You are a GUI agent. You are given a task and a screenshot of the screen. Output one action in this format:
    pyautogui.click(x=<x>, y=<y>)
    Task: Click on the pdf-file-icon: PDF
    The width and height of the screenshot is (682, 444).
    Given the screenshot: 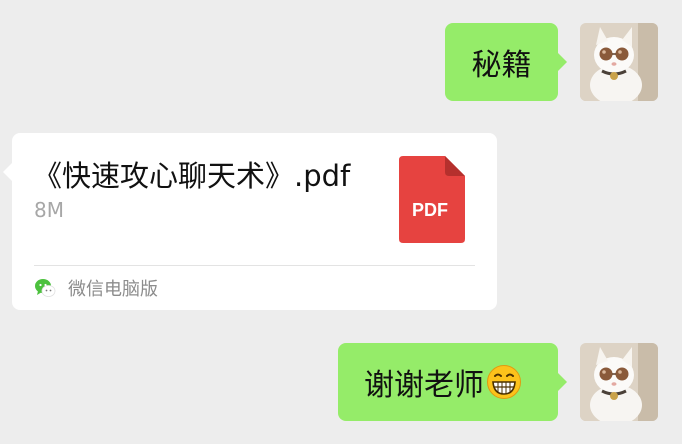 What is the action you would take?
    pyautogui.click(x=432, y=199)
    